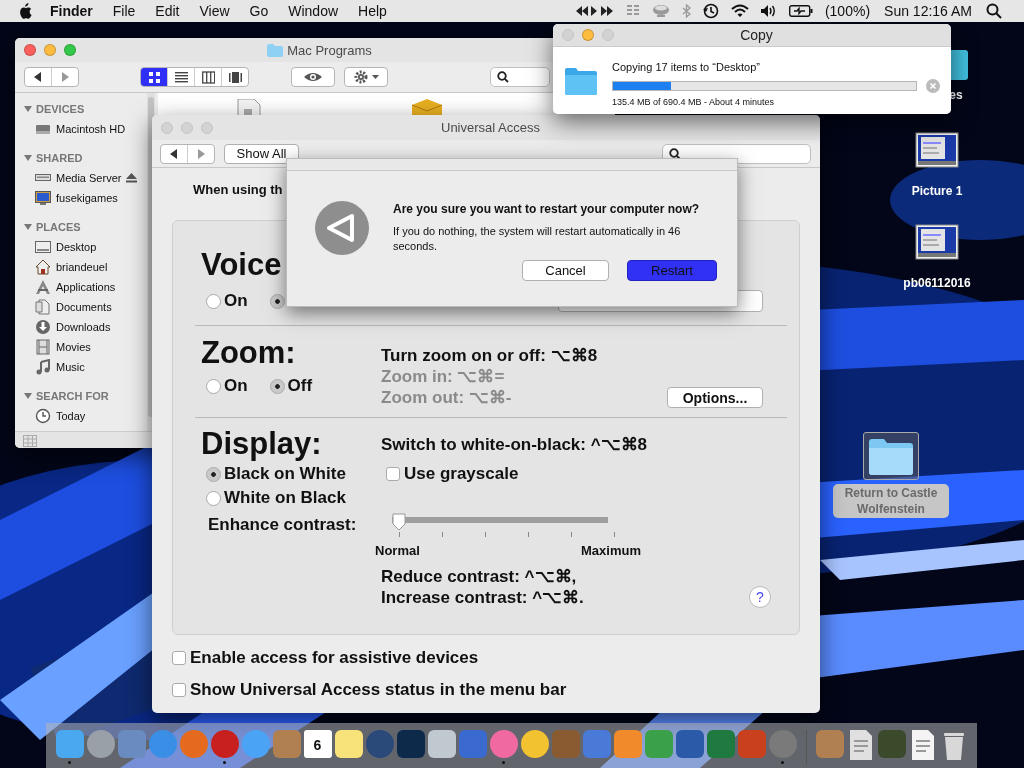 Image resolution: width=1024 pixels, height=768 pixels. I want to click on menu-title: Finder, so click(71, 11).